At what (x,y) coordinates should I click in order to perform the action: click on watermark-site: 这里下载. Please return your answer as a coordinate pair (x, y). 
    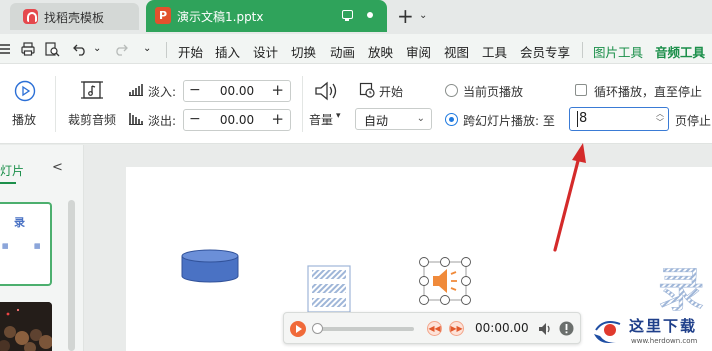
    Looking at the image, I should click on (663, 326).